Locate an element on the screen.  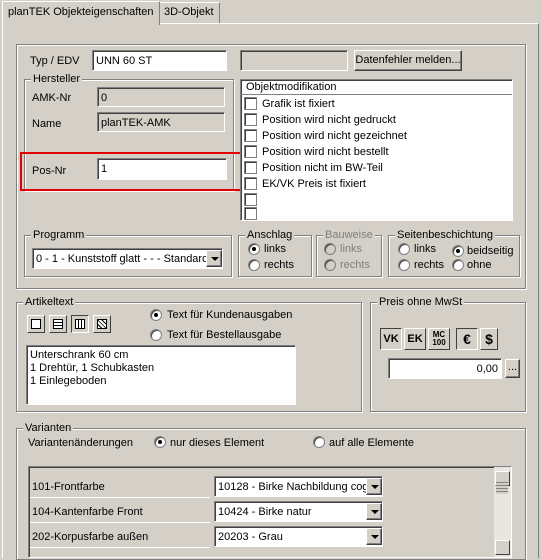
ek-button: EK is located at coordinates (415, 339).